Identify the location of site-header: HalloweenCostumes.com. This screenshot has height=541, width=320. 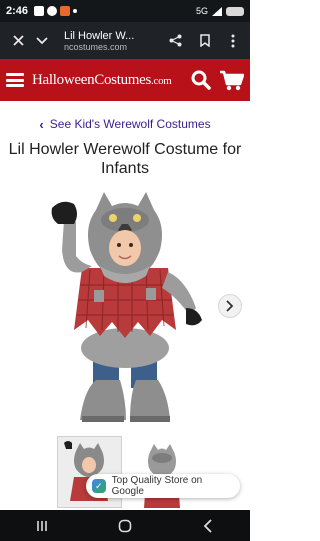
(125, 80).